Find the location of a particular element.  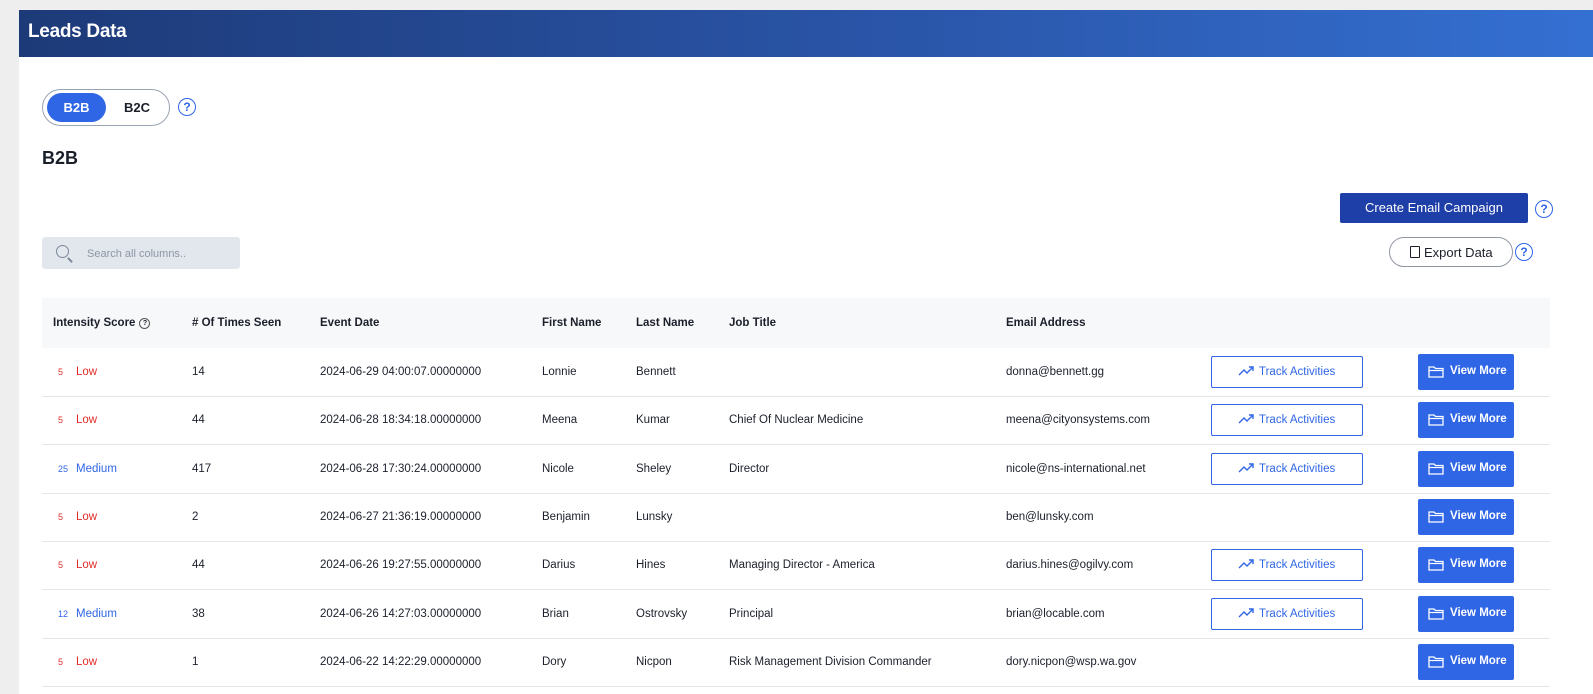

email-cell: nicole@ns-international.net is located at coordinates (1076, 468).